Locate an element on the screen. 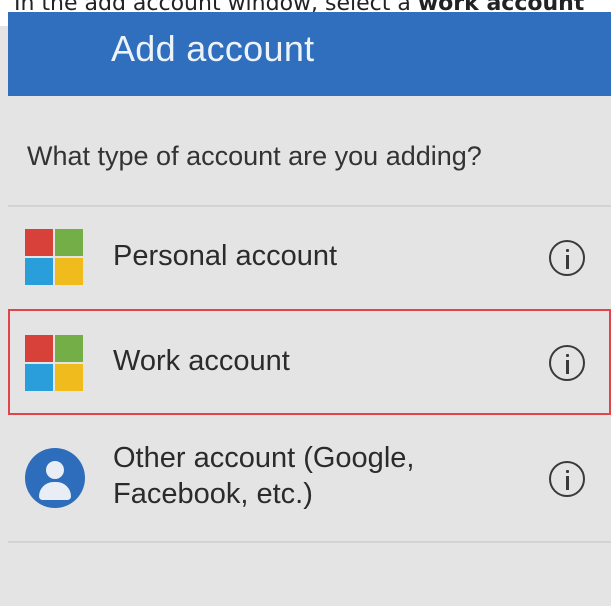 The width and height of the screenshot is (611, 606). page-title: Add account is located at coordinates (213, 48).